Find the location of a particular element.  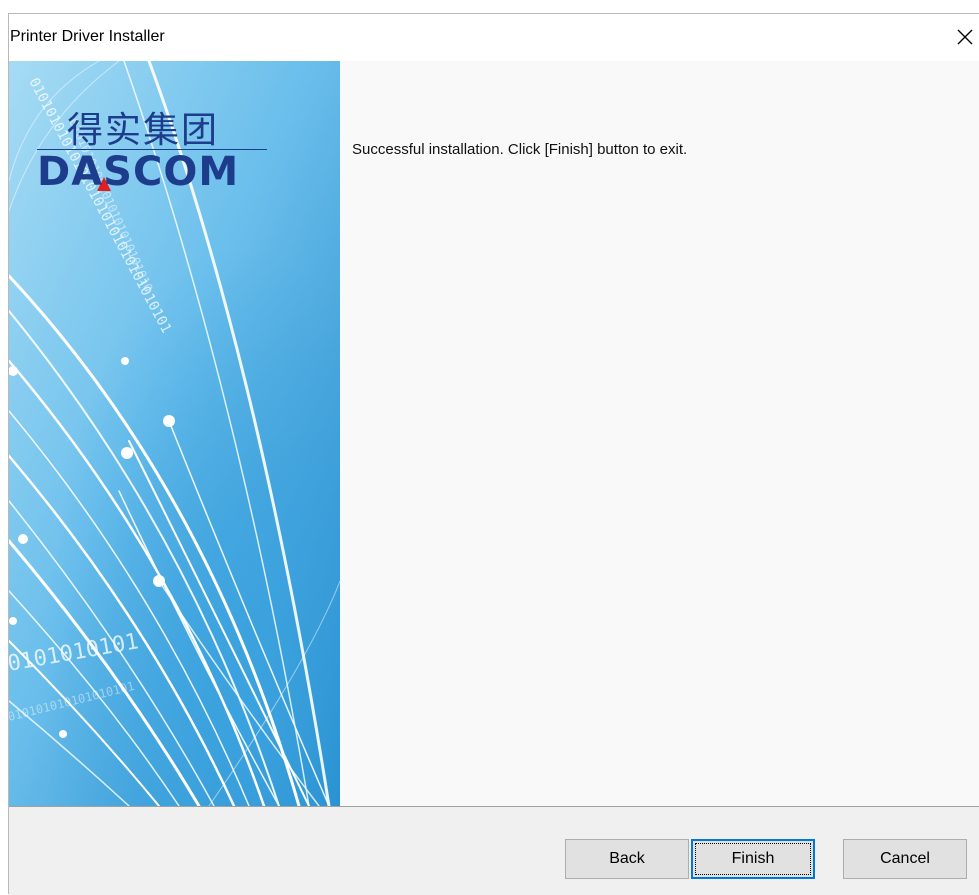

cancel-button: Cancel is located at coordinates (905, 859).